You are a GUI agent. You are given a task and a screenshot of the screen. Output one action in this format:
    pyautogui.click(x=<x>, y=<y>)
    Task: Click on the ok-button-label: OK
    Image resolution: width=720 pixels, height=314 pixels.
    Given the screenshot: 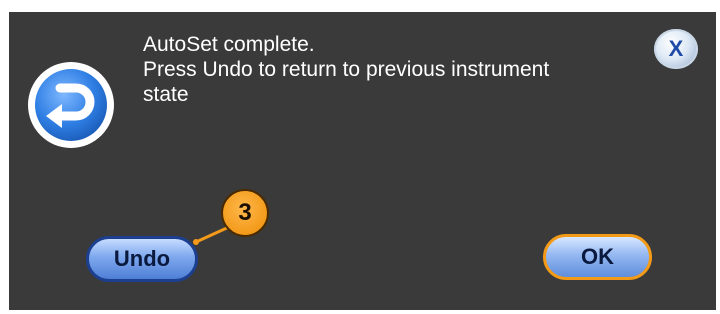 What is the action you would take?
    pyautogui.click(x=597, y=256)
    